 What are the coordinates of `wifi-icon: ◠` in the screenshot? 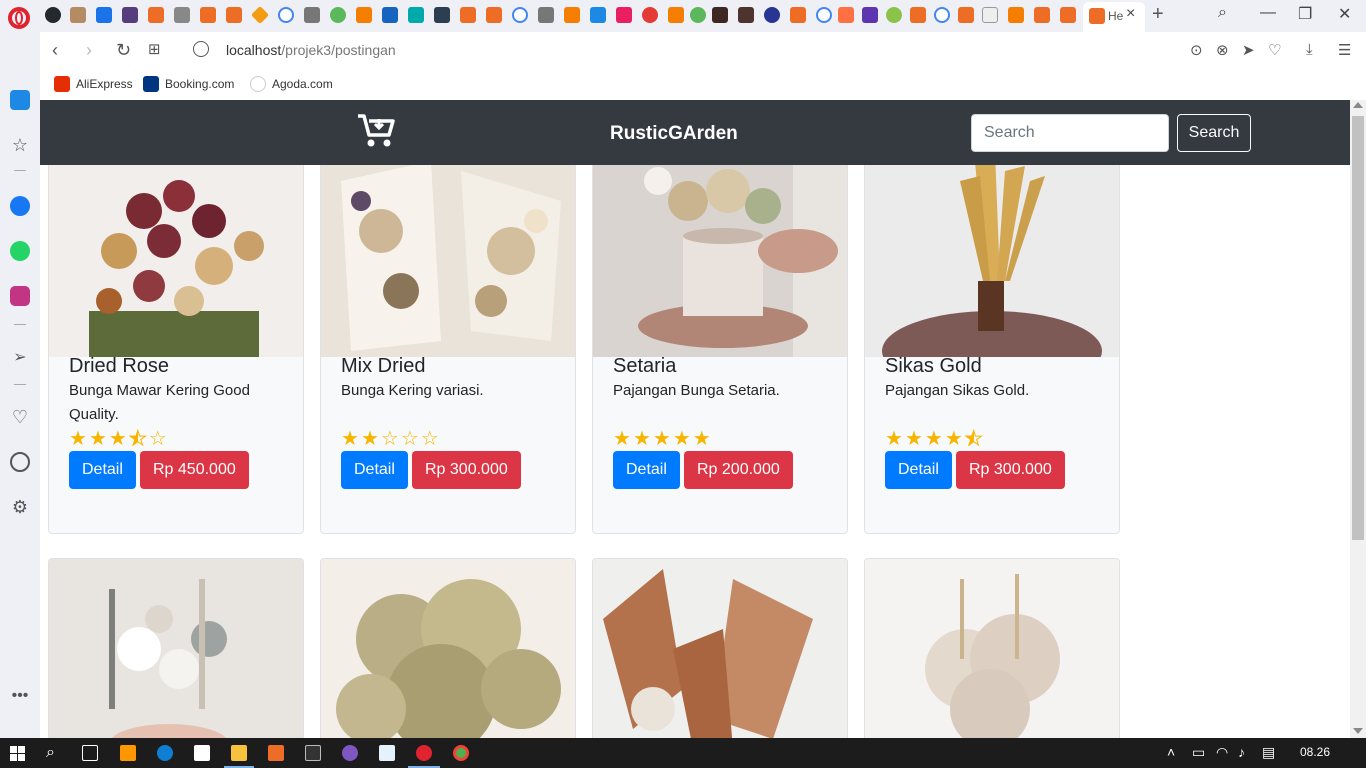 It's located at (1222, 752).